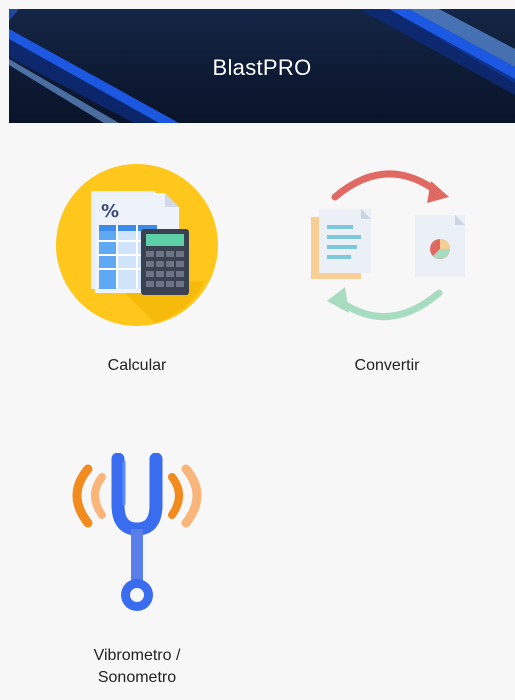 This screenshot has width=515, height=700. I want to click on menu-item-convertir: Convertir, so click(387, 273).